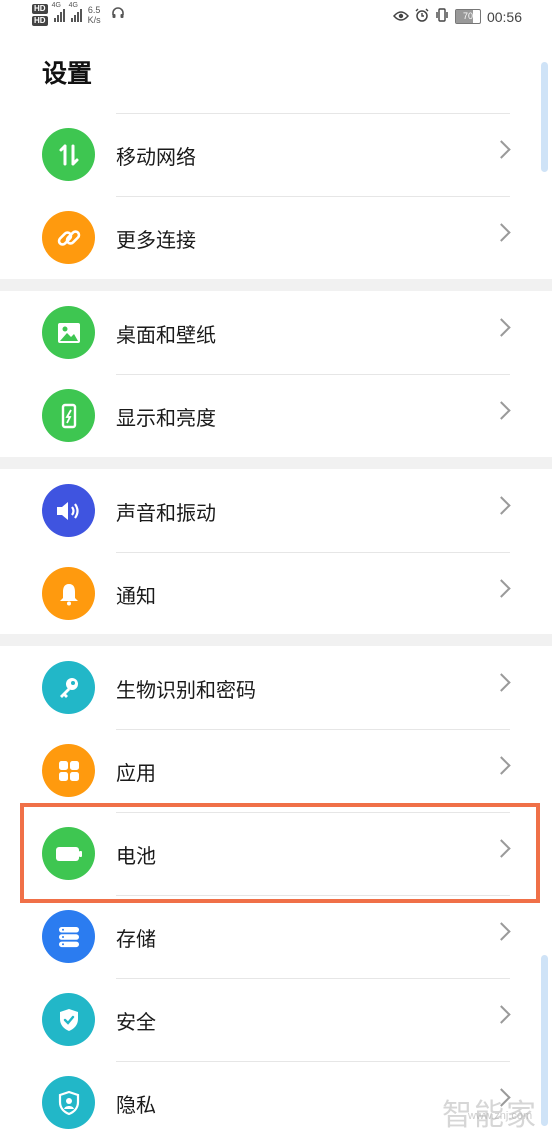 Image resolution: width=552 pixels, height=1144 pixels. What do you see at coordinates (276, 154) in the screenshot?
I see `settings-item-mobile-network: 移动网络` at bounding box center [276, 154].